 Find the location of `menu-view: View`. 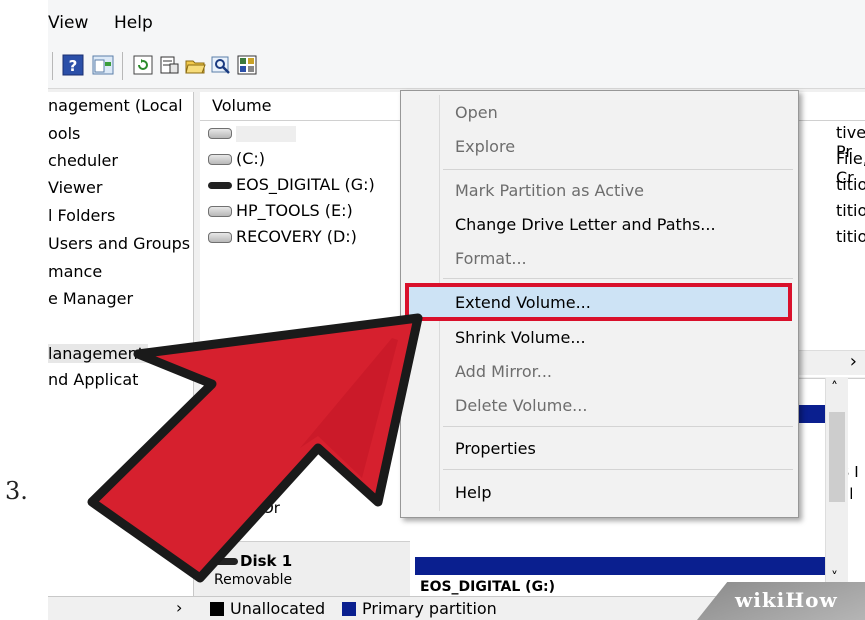

menu-view: View is located at coordinates (68, 23).